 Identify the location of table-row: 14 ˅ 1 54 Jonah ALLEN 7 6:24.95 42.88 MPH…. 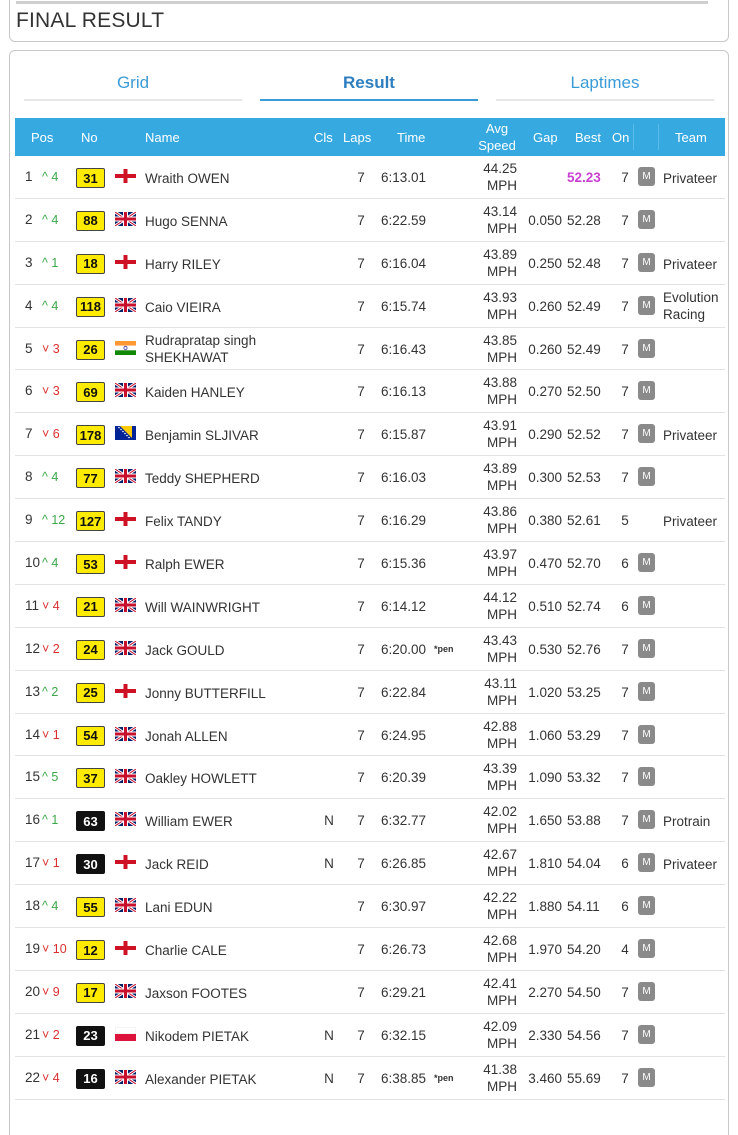
(370, 735).